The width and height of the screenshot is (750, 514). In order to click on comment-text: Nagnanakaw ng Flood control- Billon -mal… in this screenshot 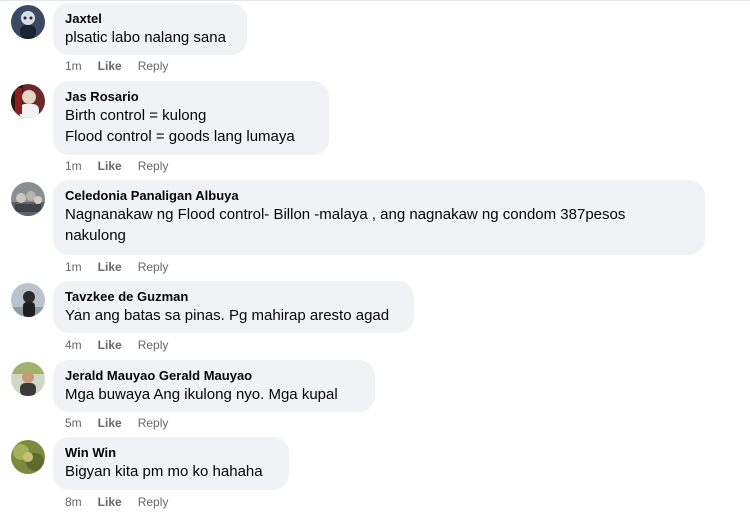, I will do `click(379, 225)`.